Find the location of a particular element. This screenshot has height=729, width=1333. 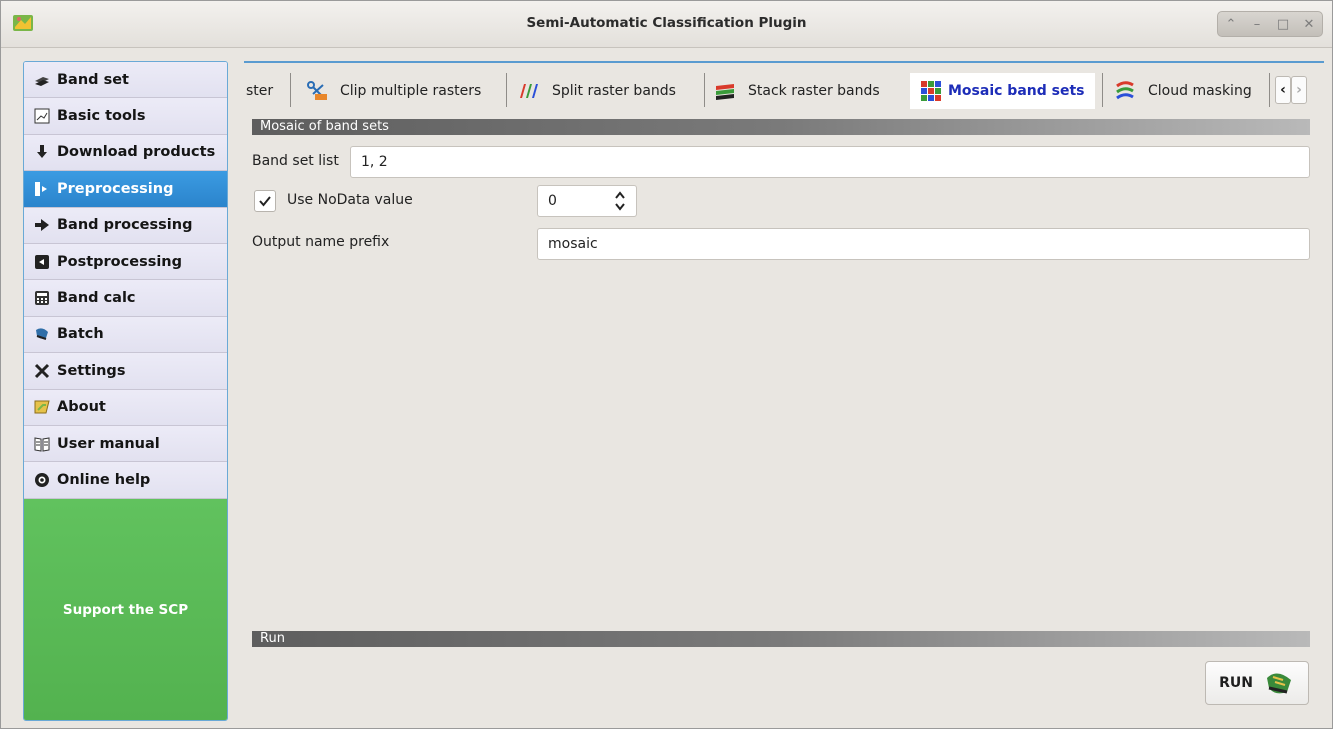

tab-cloud-masking: Cloud masking is located at coordinates (1183, 91).